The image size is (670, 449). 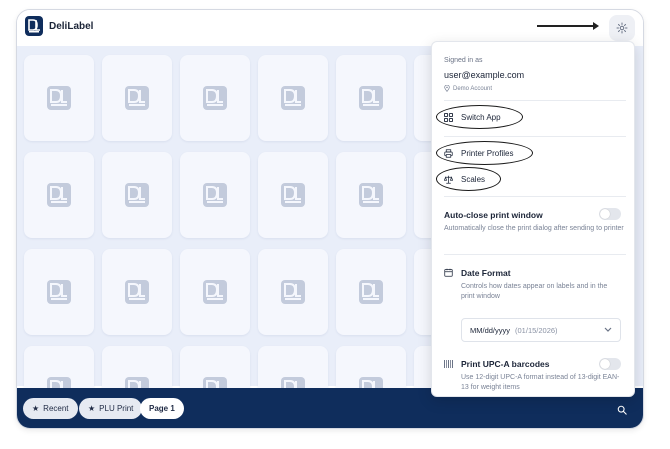 What do you see at coordinates (486, 273) in the screenshot?
I see `date-format-title: Date Format` at bounding box center [486, 273].